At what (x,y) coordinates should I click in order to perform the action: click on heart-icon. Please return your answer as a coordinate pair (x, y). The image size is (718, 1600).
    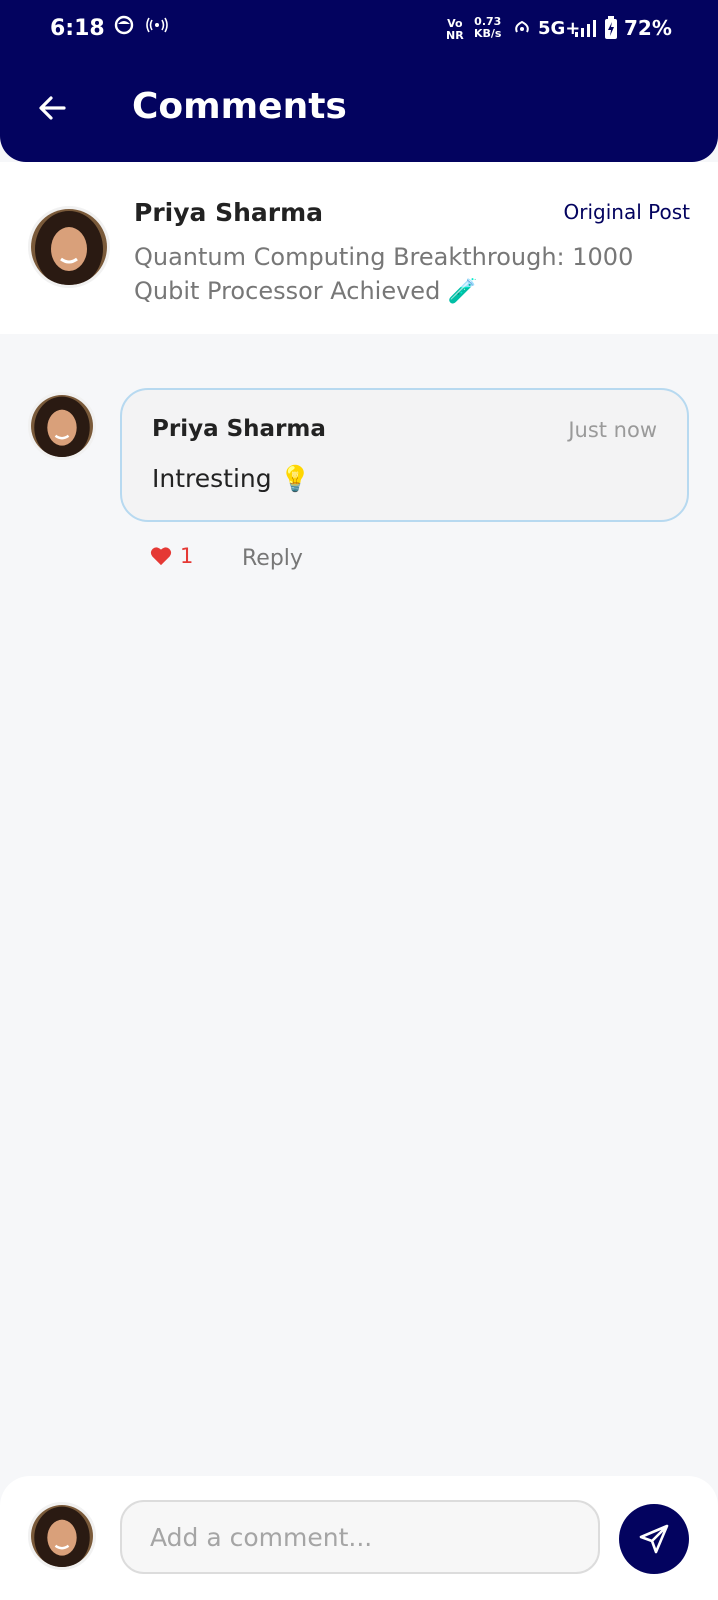
    Looking at the image, I should click on (161, 556).